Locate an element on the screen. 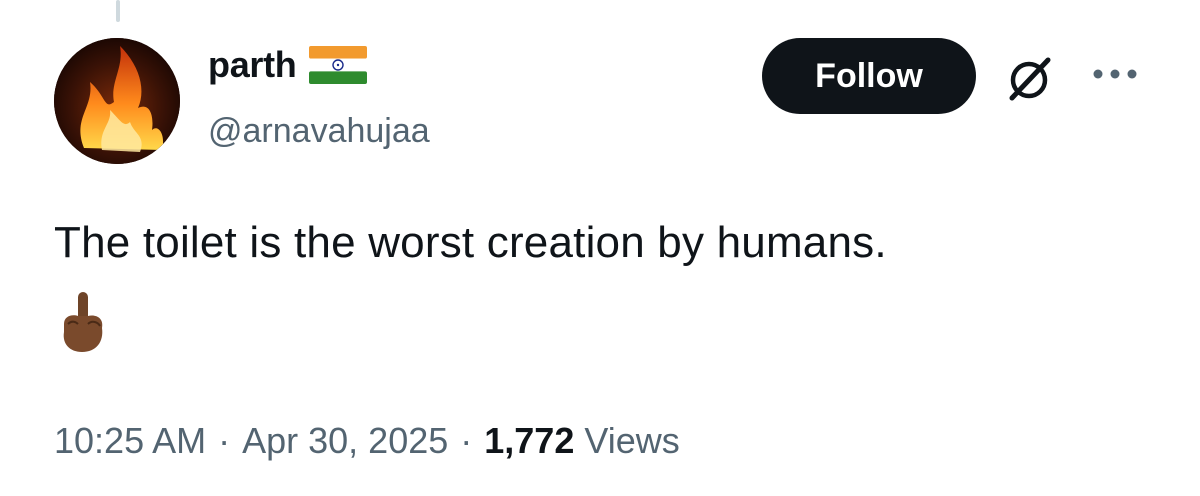 This screenshot has width=1200, height=496. middle-finger-emoji-icon is located at coordinates (83, 322).